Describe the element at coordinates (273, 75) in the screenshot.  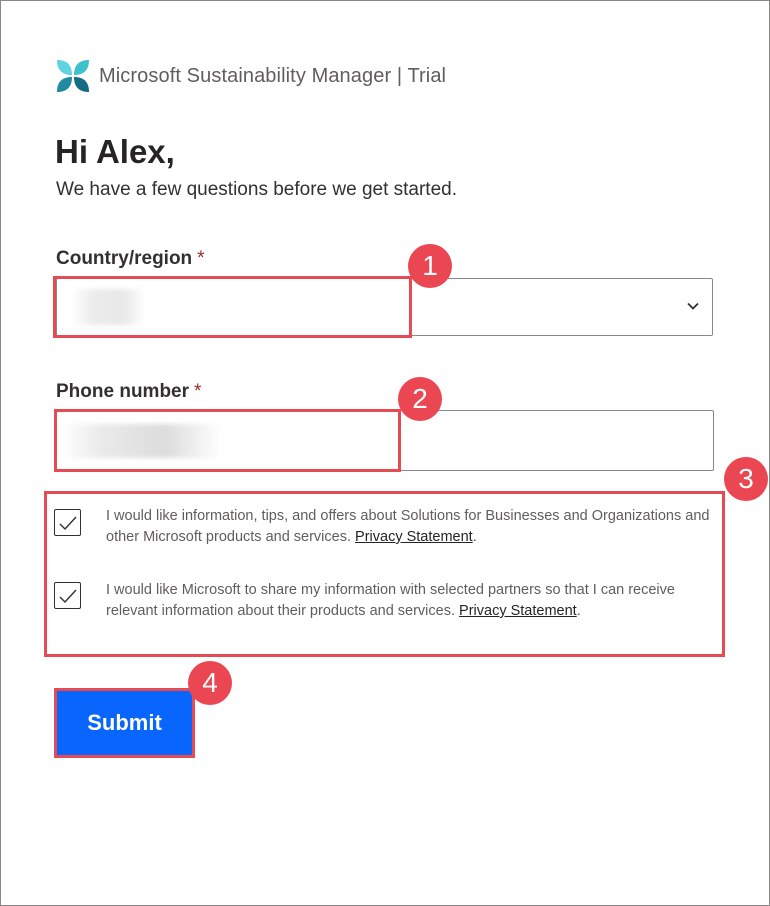
I see `app-title: Microsoft Sustainability Manager | Trial` at that location.